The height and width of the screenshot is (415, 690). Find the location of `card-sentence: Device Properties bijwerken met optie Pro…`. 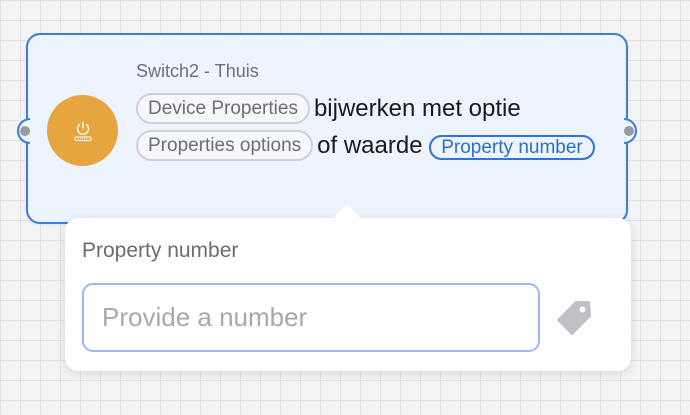

card-sentence: Device Properties bijwerken met optie Pro… is located at coordinates (366, 127).